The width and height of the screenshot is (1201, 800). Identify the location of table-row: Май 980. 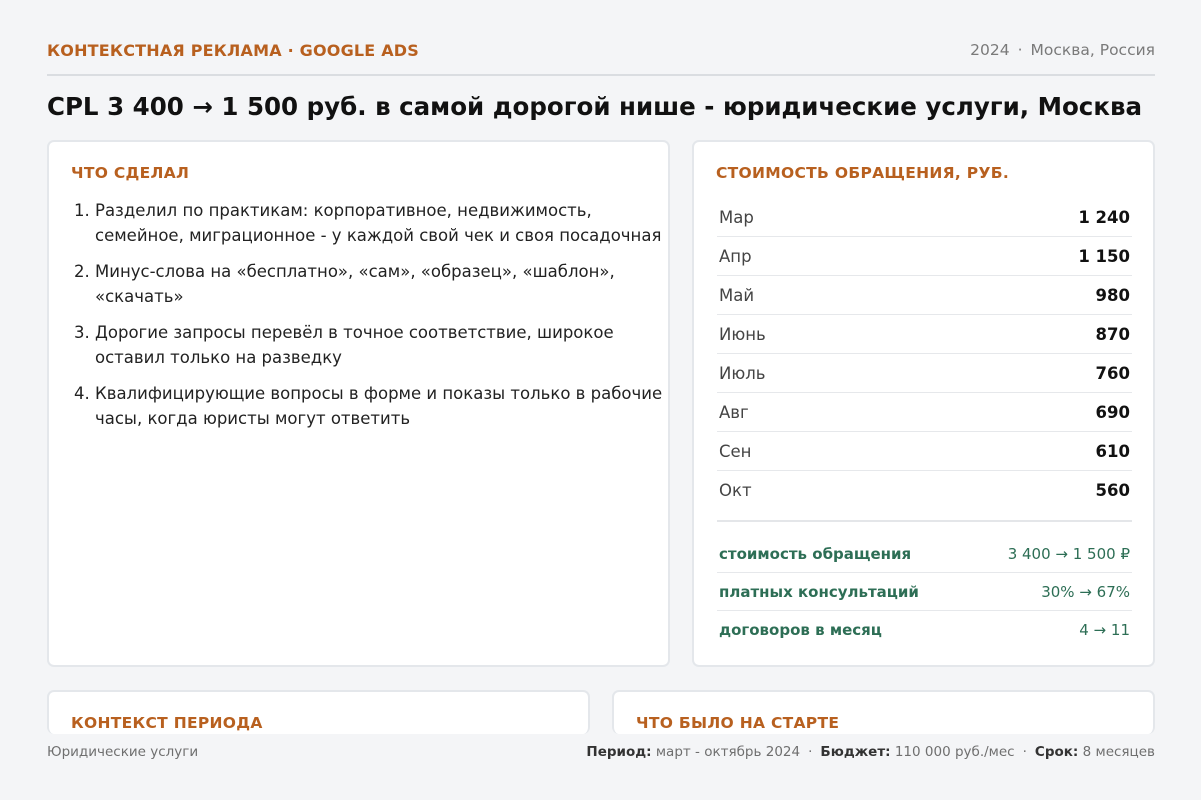
(924, 295).